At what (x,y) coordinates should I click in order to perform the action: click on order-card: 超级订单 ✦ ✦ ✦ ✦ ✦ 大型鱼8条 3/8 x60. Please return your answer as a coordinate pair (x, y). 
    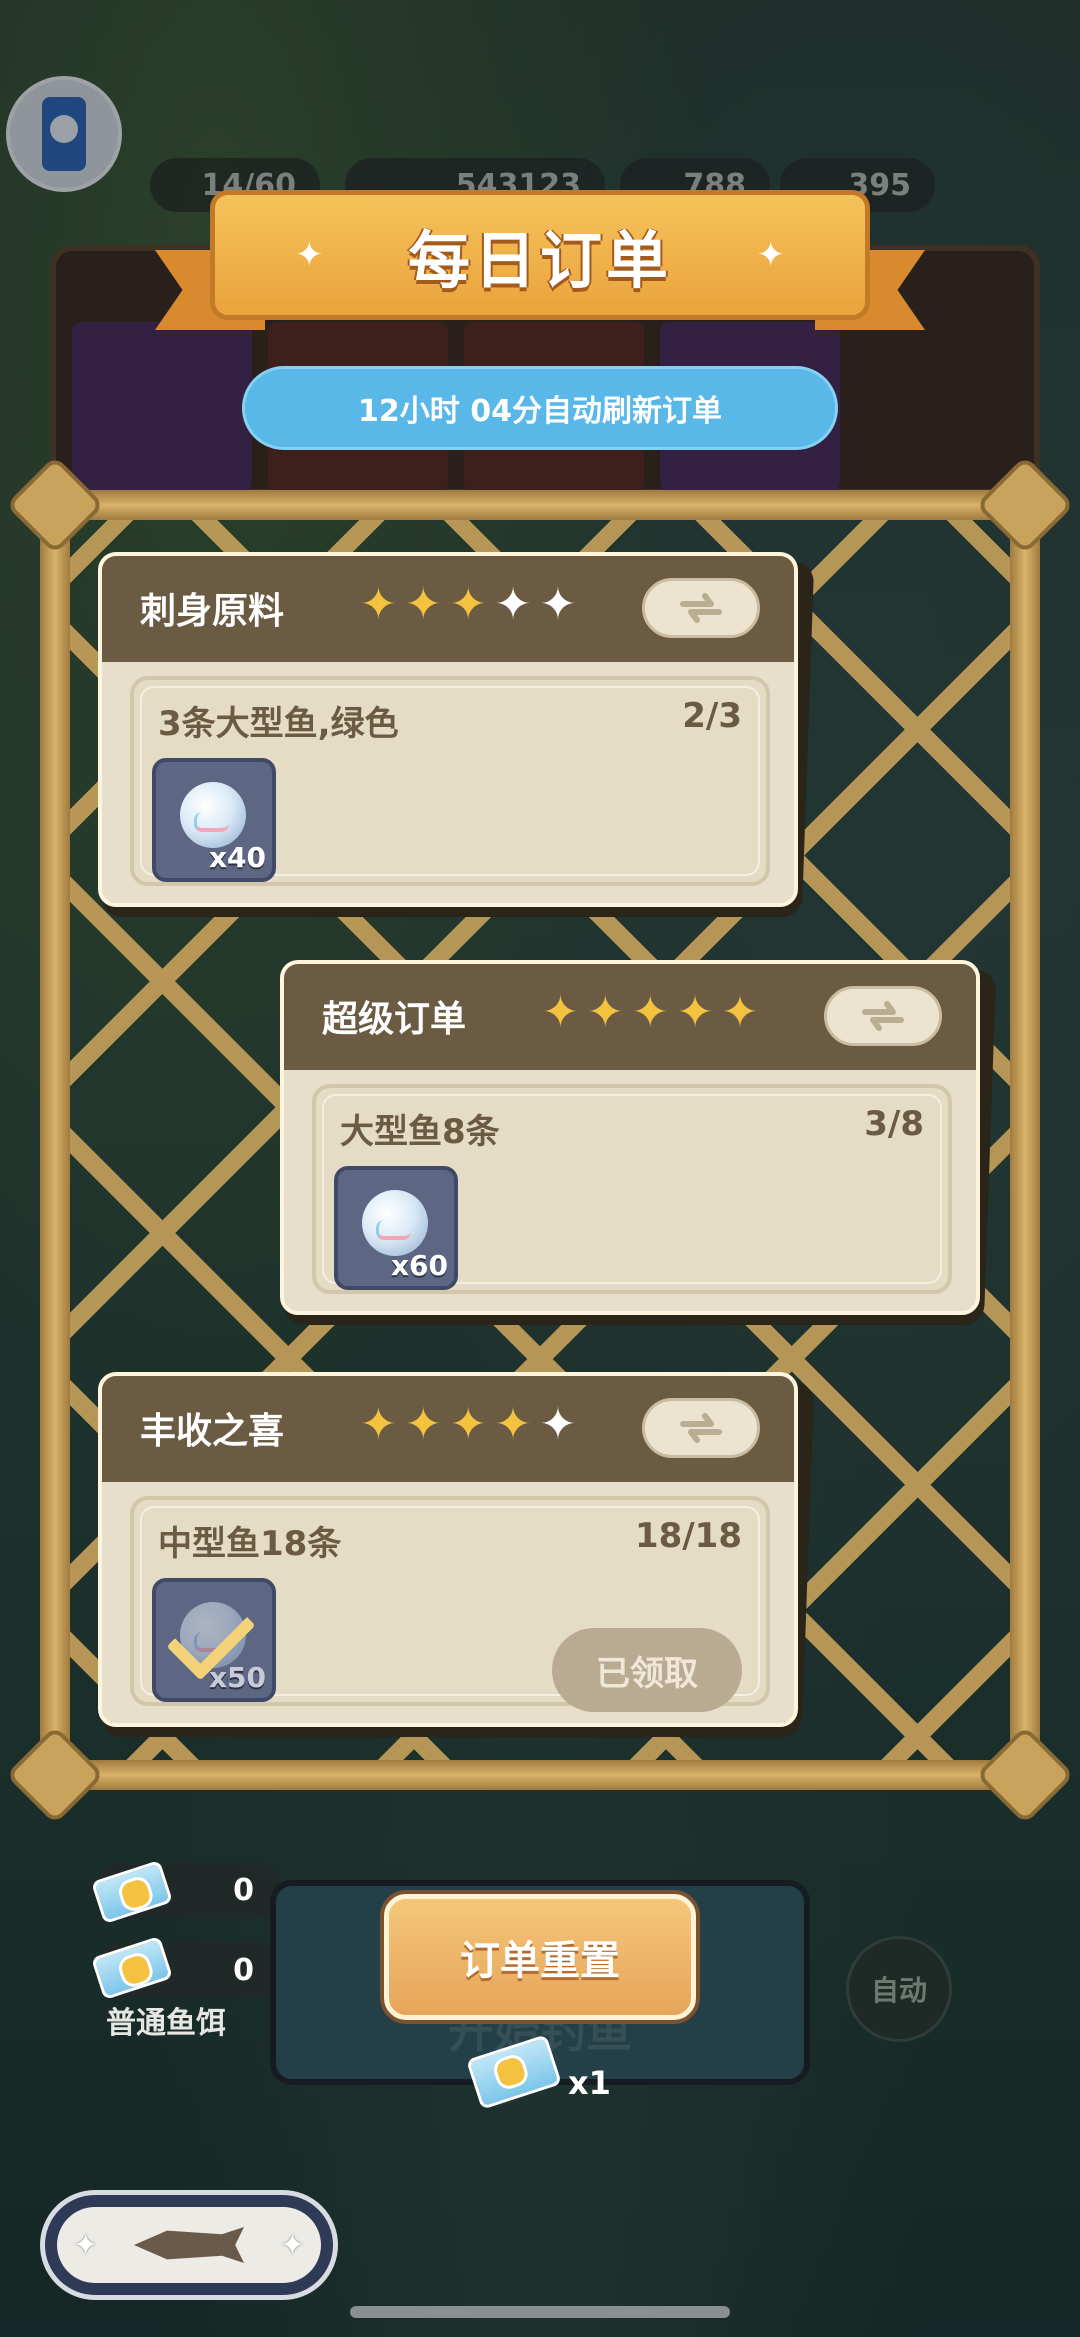
    Looking at the image, I should click on (638, 1142).